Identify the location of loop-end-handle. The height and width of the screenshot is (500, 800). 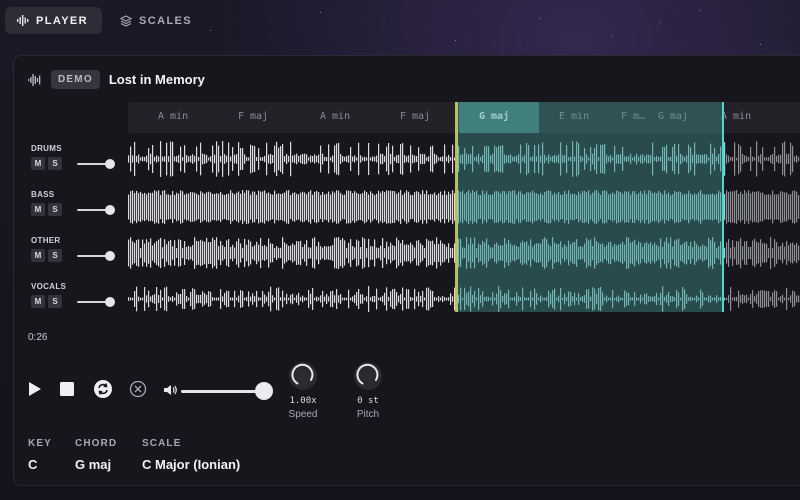
(723, 207).